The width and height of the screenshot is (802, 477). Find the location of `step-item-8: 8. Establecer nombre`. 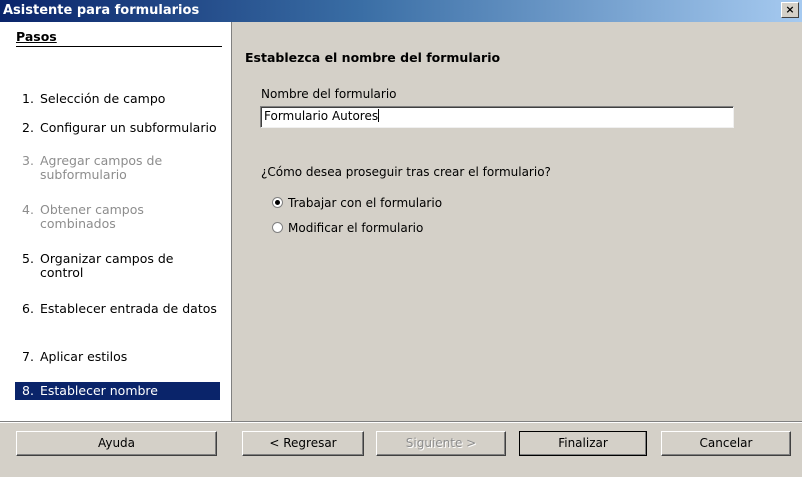

step-item-8: 8. Establecer nombre is located at coordinates (117, 391).